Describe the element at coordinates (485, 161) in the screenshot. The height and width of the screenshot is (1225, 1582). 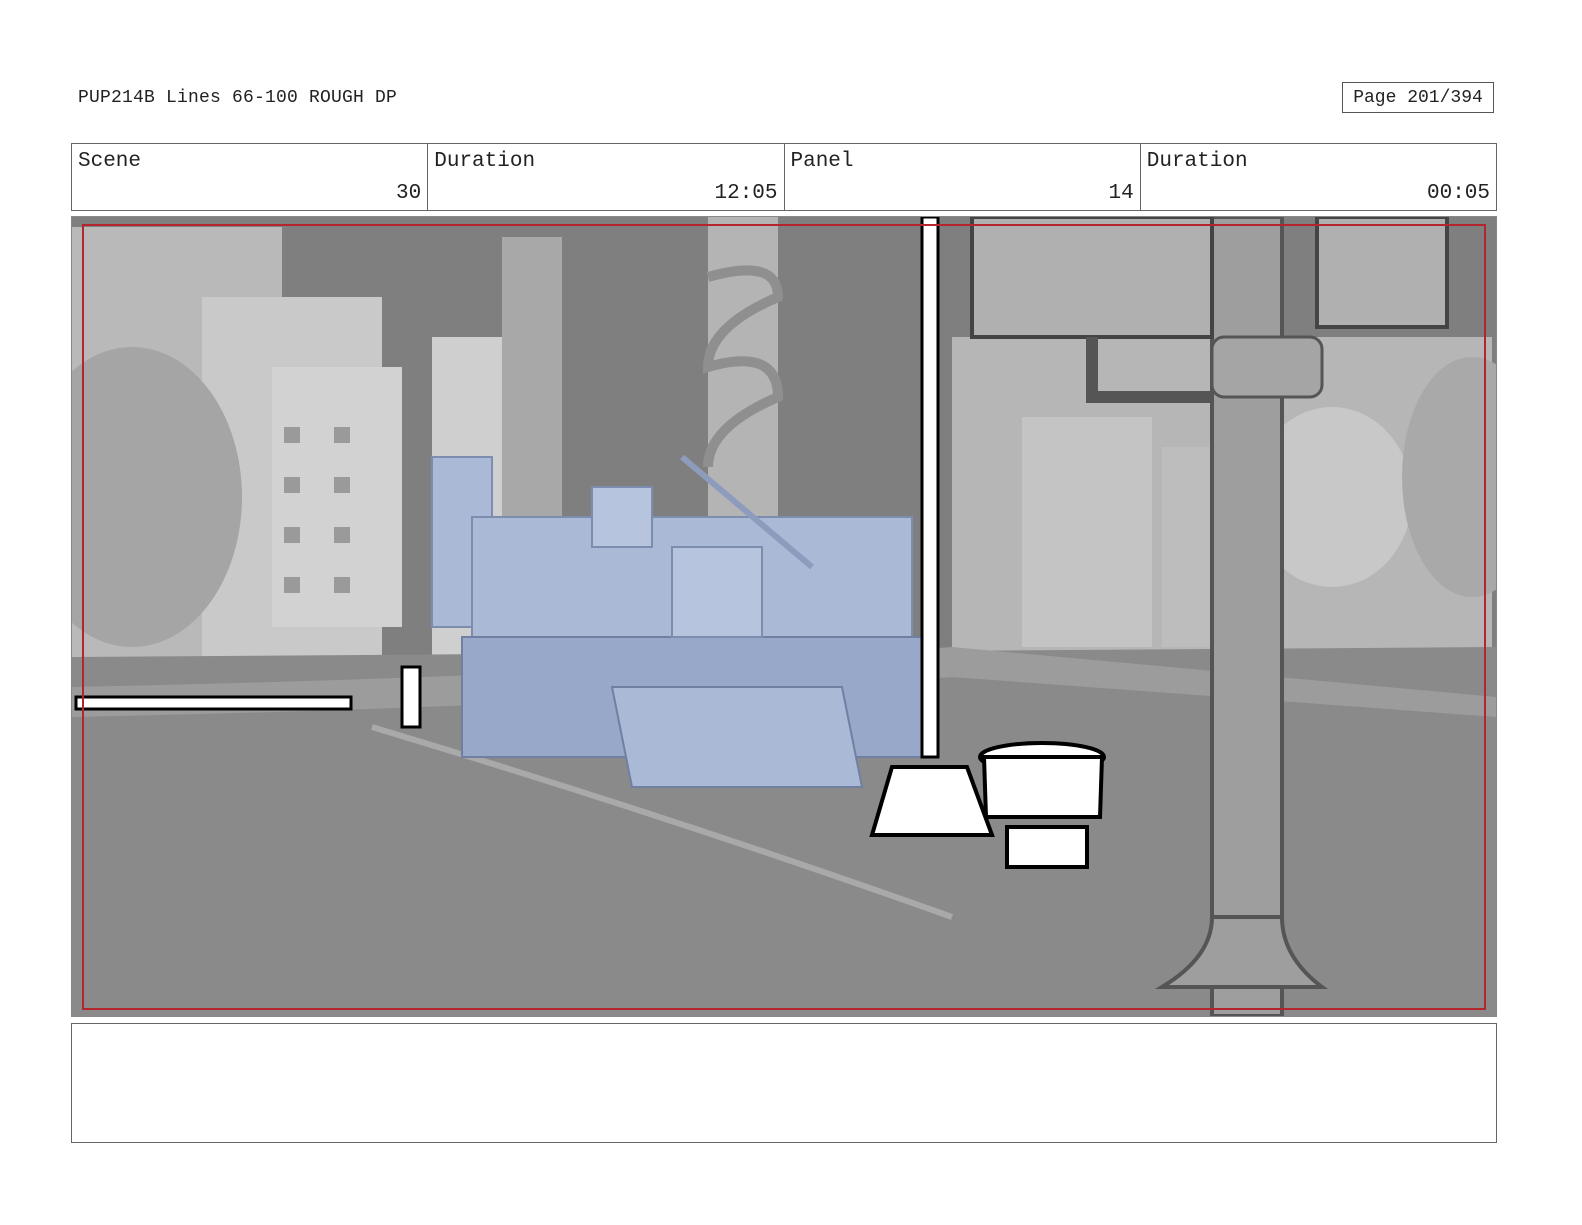
I see `scene-duration-label: Duration` at that location.